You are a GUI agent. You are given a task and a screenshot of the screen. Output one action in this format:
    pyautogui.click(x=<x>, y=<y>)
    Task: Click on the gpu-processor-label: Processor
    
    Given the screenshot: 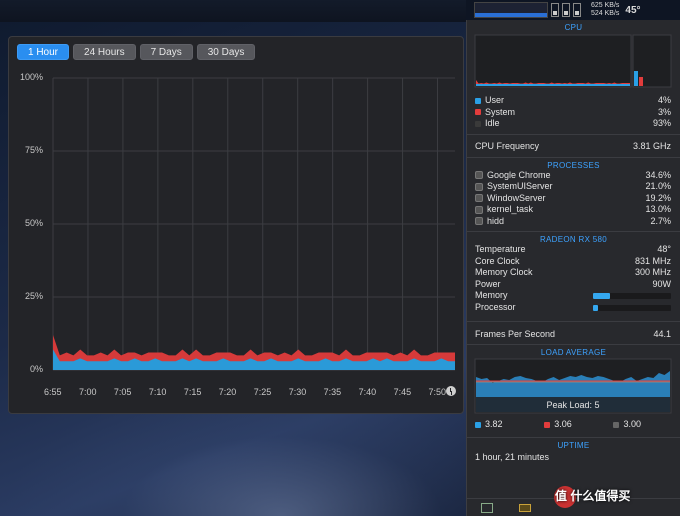 What is the action you would take?
    pyautogui.click(x=495, y=306)
    